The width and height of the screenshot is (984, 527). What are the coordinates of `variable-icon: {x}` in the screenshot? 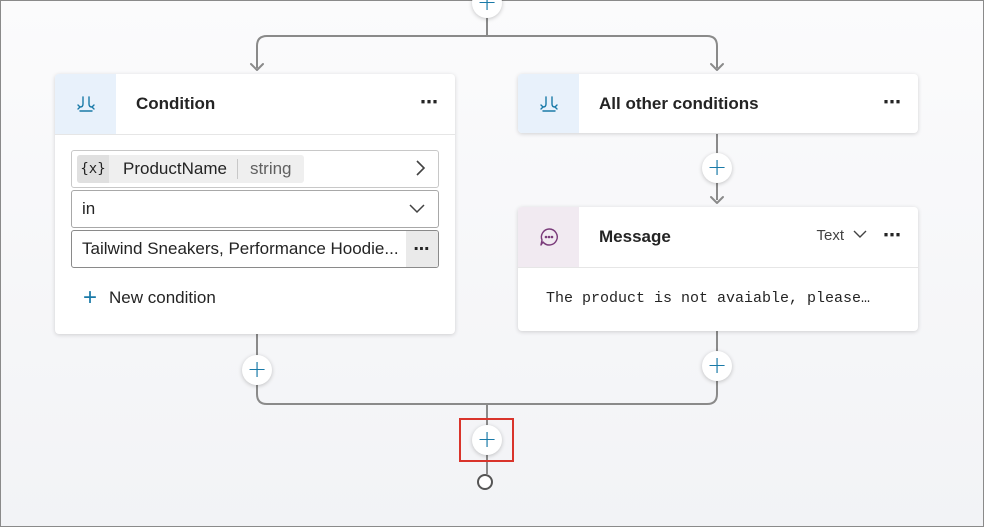 It's located at (93, 169).